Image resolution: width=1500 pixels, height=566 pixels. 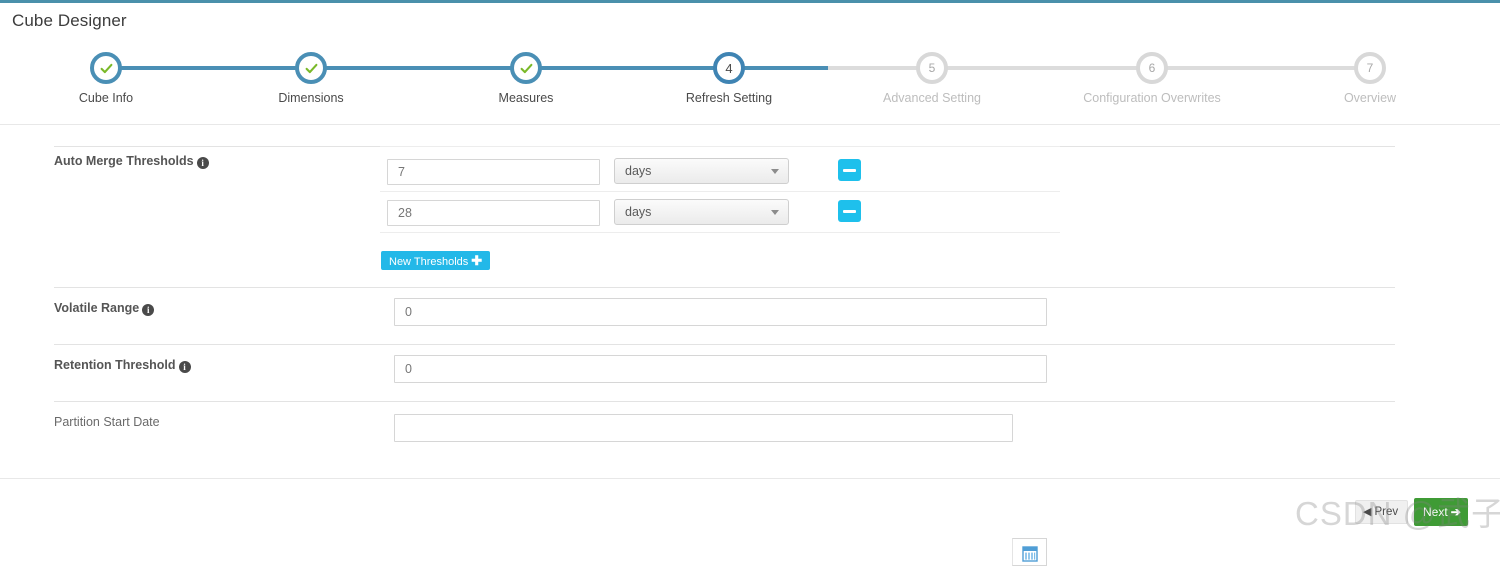 What do you see at coordinates (638, 171) in the screenshot?
I see `auto-merge-unit-value-1: days` at bounding box center [638, 171].